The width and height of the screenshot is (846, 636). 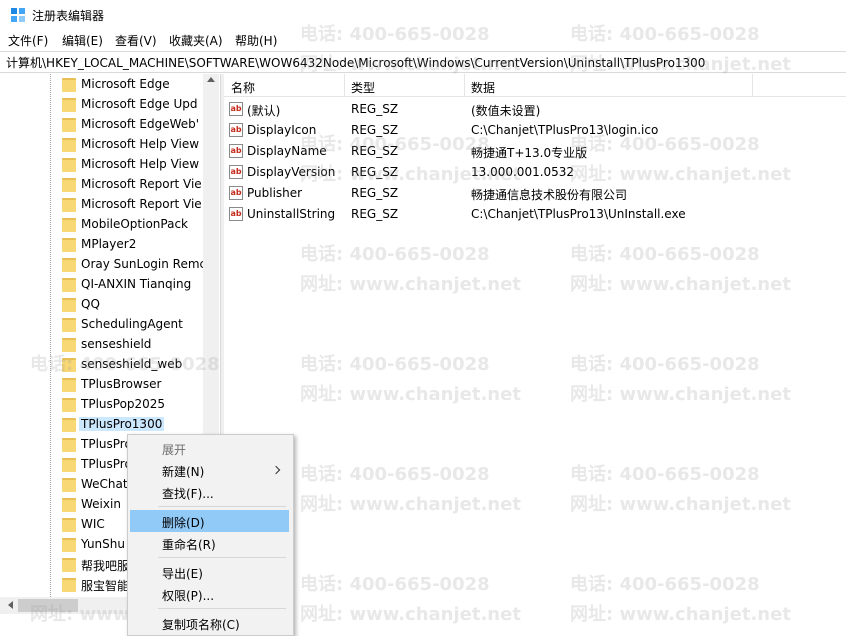 What do you see at coordinates (256, 40) in the screenshot?
I see `menu-help: 帮助(H)` at bounding box center [256, 40].